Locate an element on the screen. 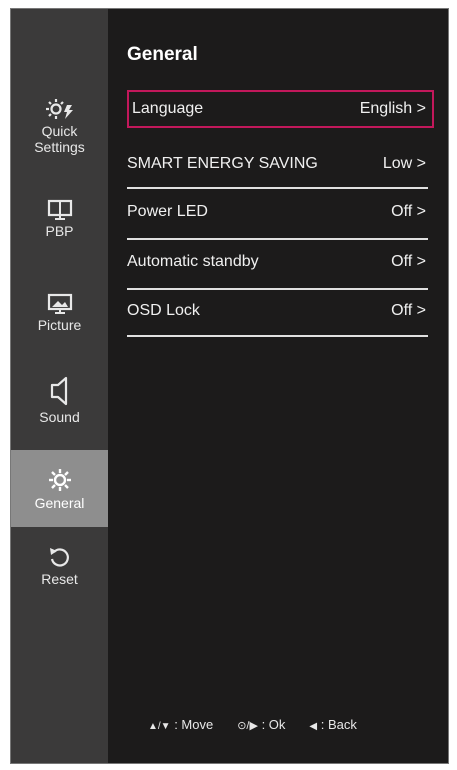 The image size is (457, 770). menu-item-automatic-standby: Automatic standby Off > is located at coordinates (280, 262).